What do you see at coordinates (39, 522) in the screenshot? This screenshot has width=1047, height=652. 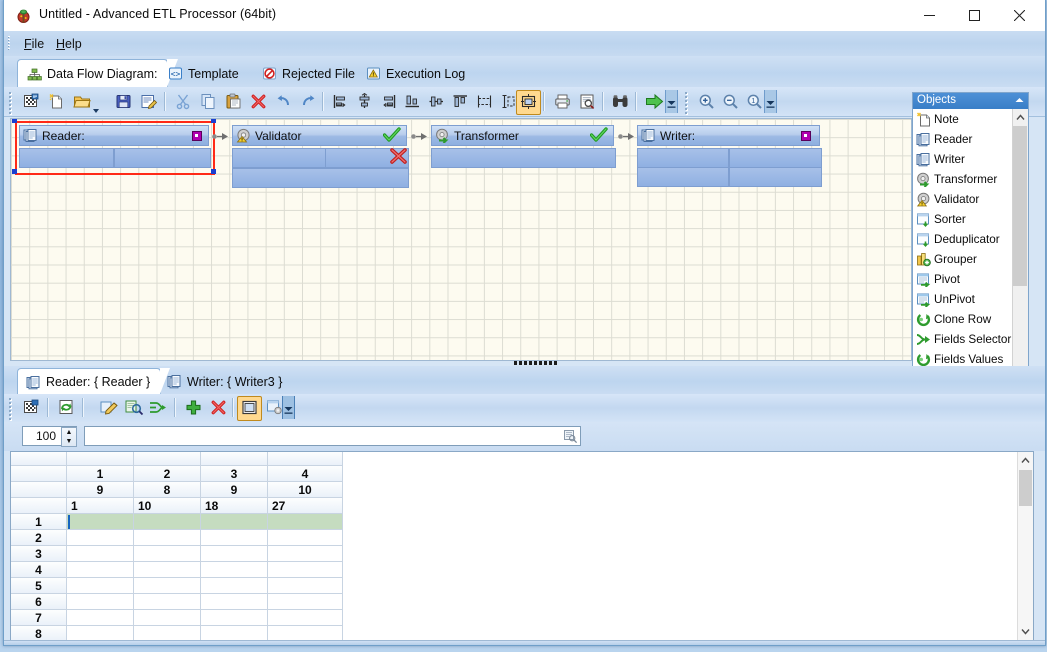 I see `grid-row-number: 1` at bounding box center [39, 522].